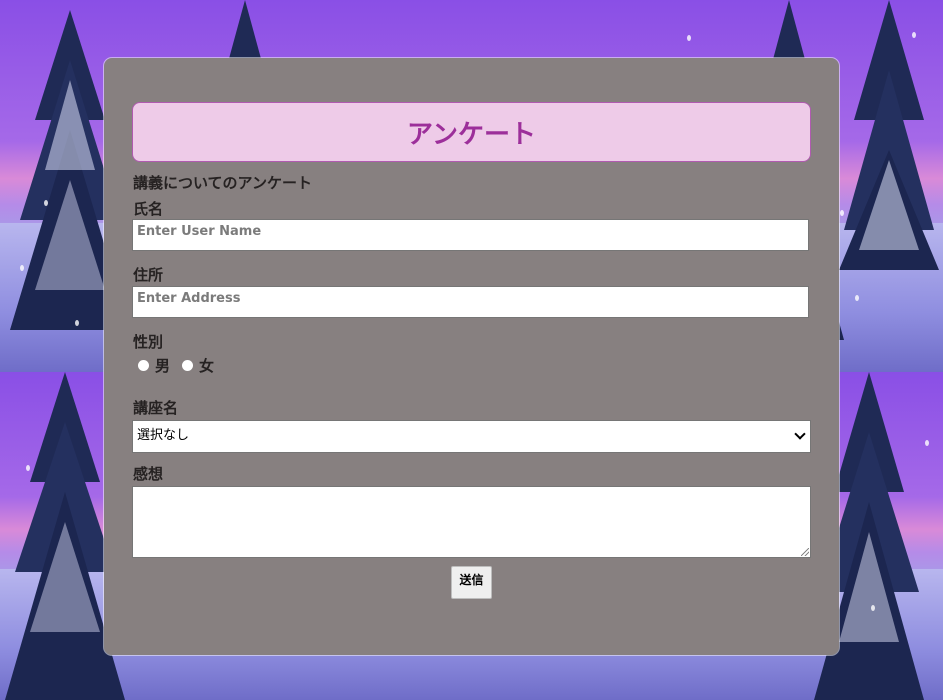 The width and height of the screenshot is (943, 700). Describe the element at coordinates (222, 183) in the screenshot. I see `form-subtitle: 講義についてのアンケート` at that location.